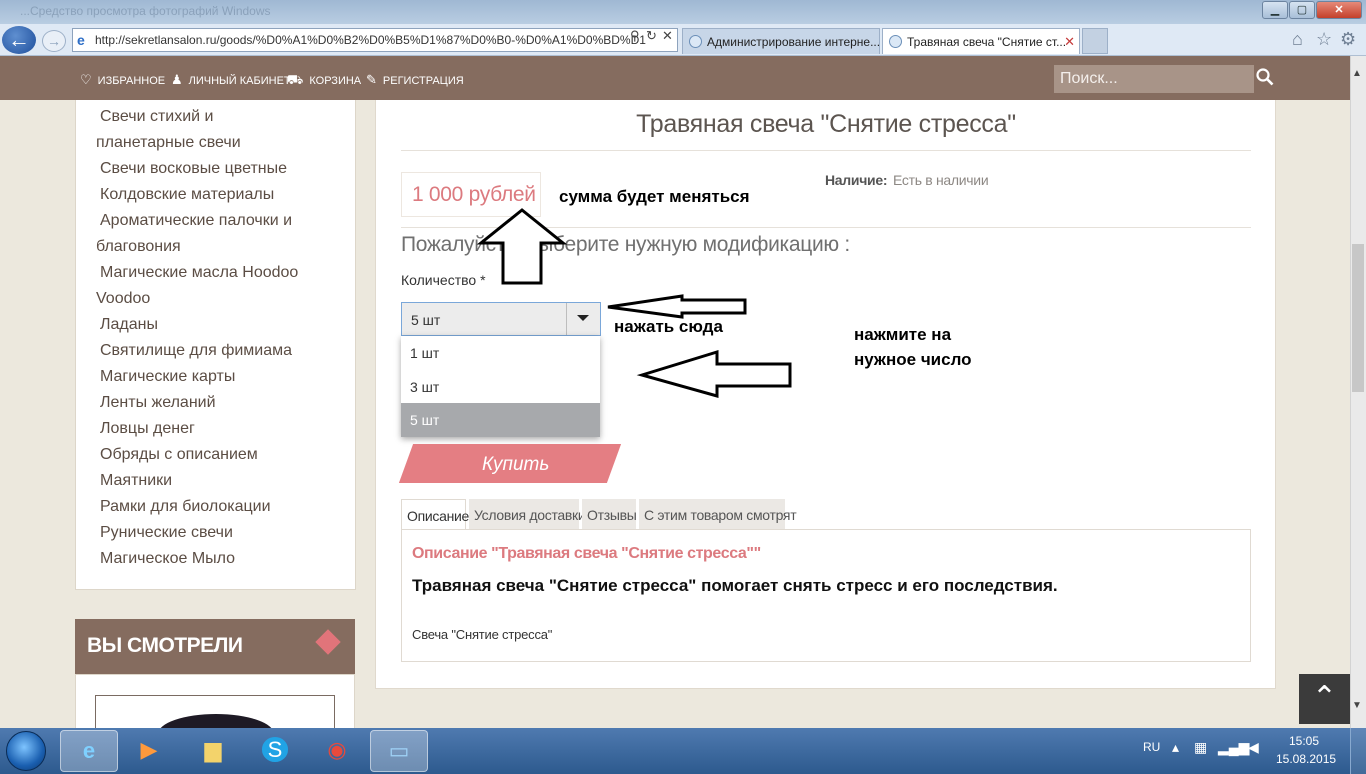  Describe the element at coordinates (1253, 747) in the screenshot. I see `volume-icon: ◀` at that location.